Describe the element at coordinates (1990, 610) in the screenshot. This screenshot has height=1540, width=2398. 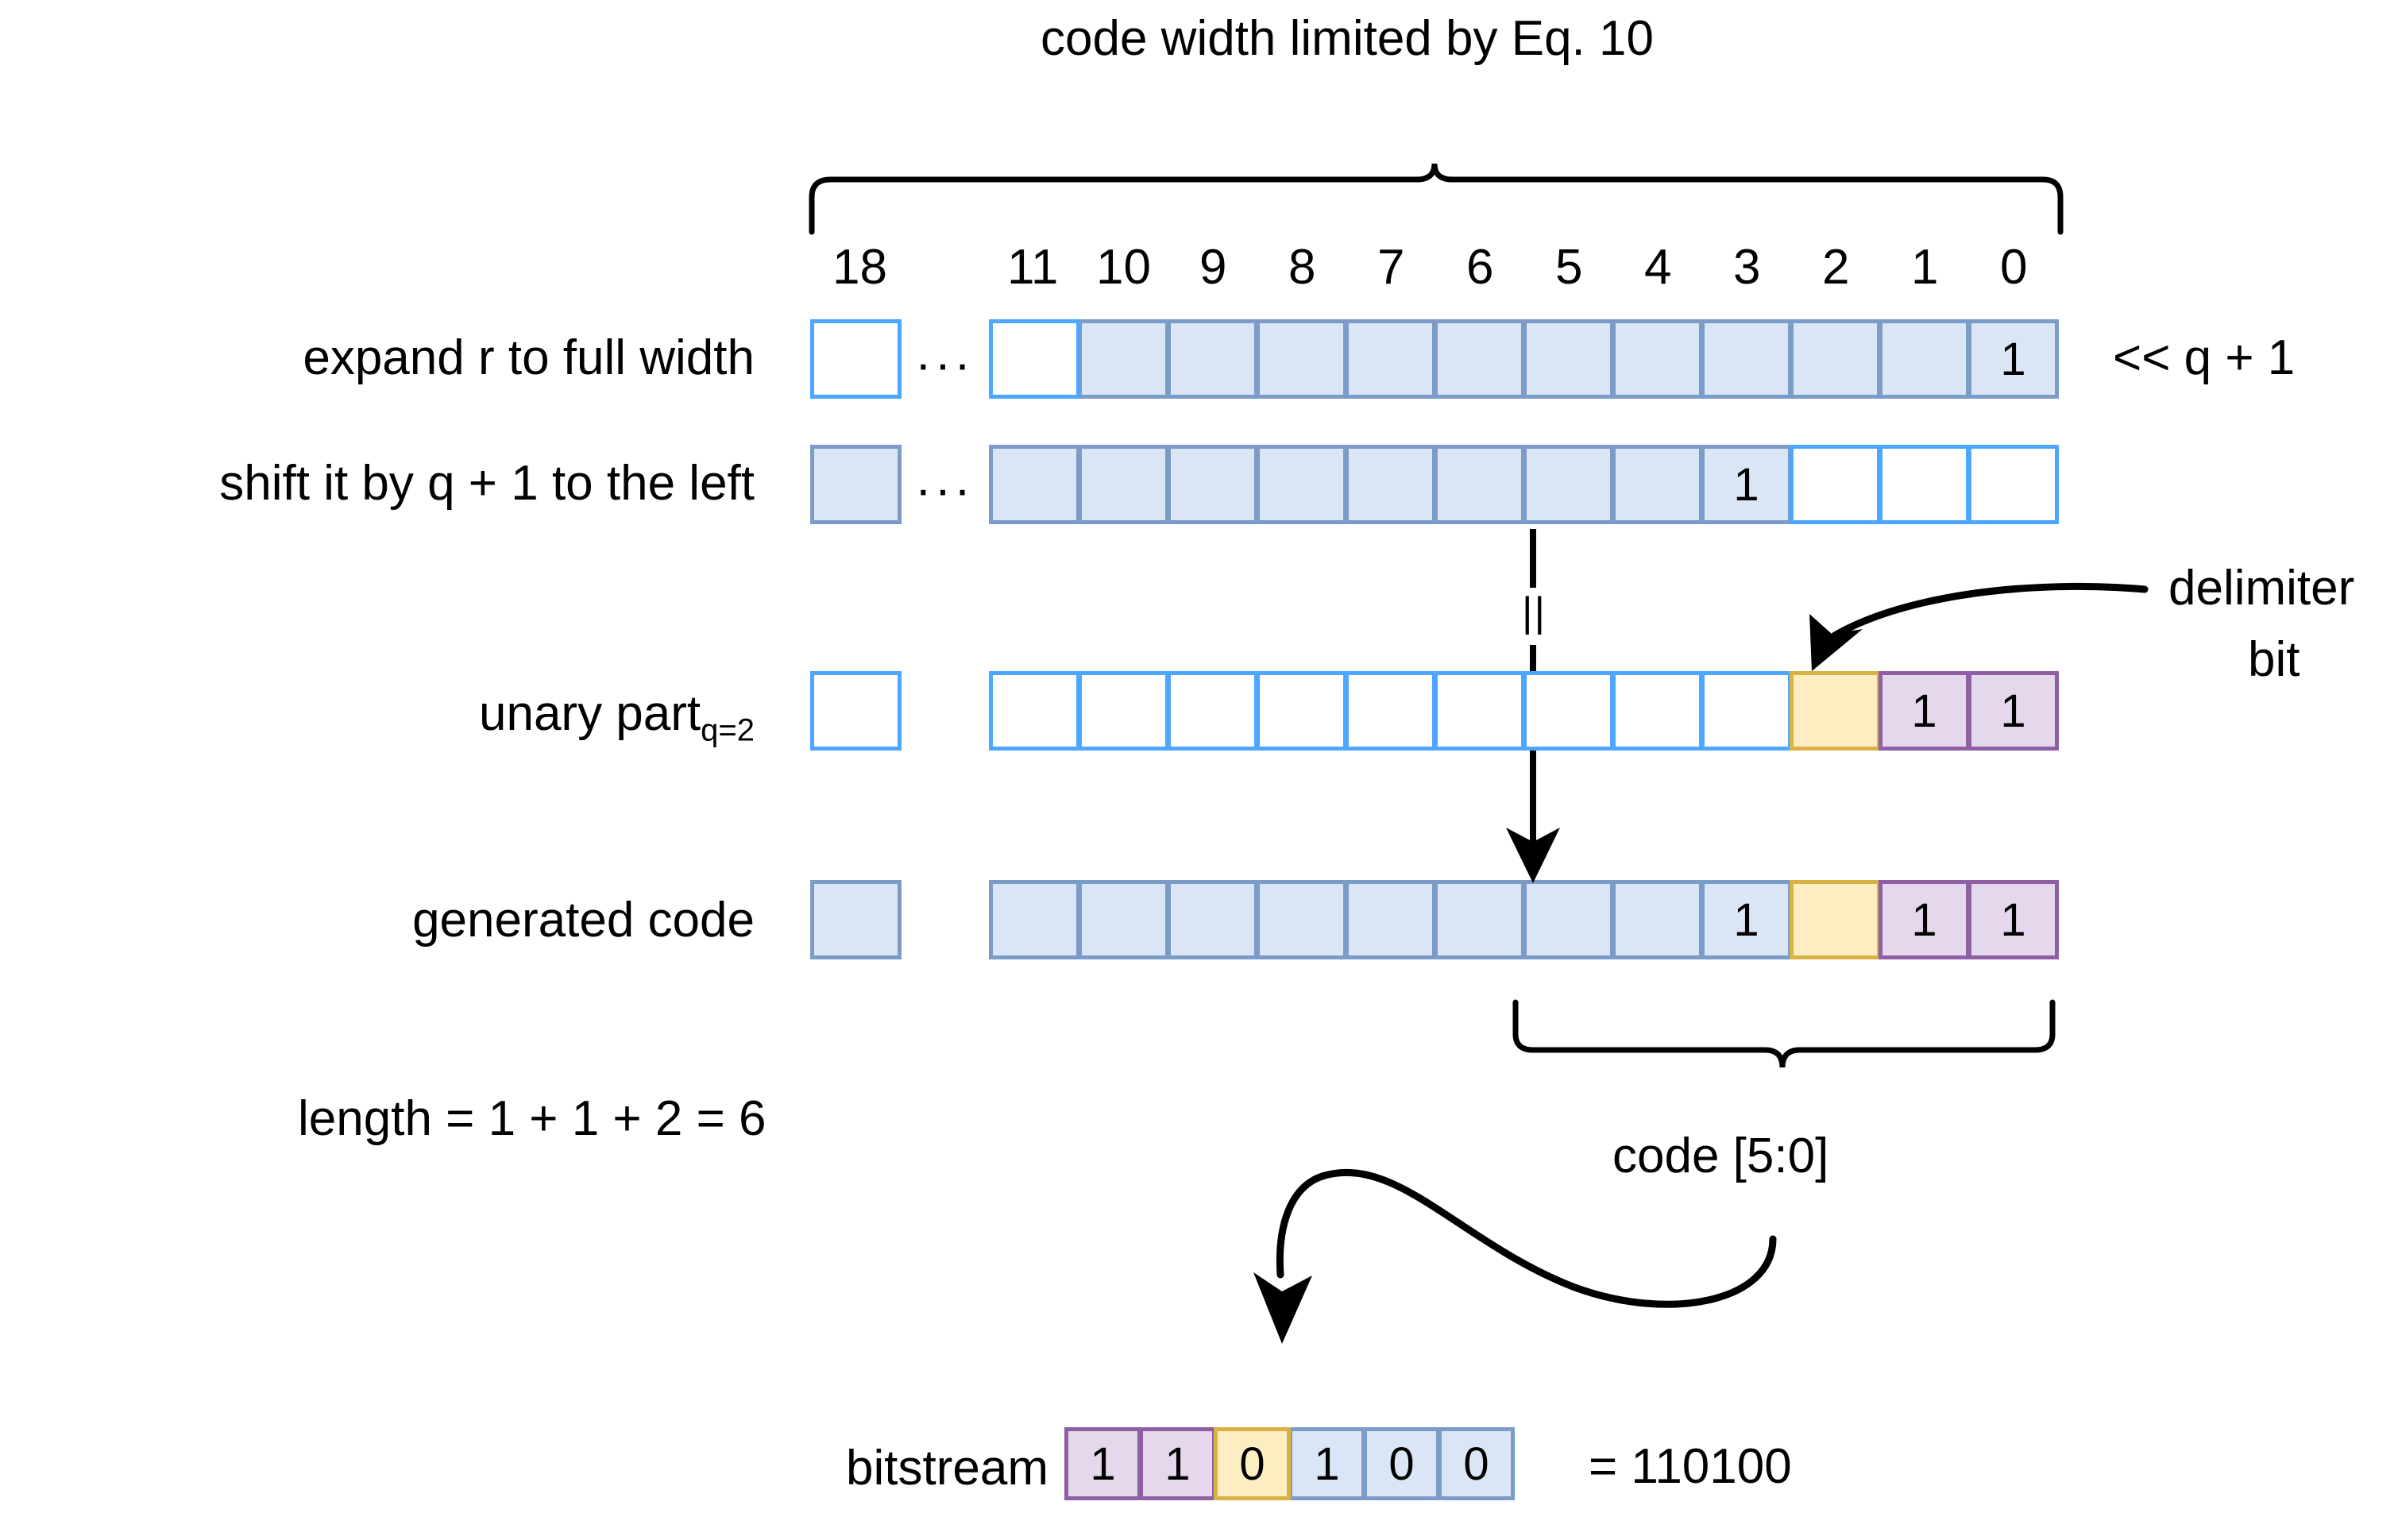
I see `delimiter-arrow-curve` at that location.